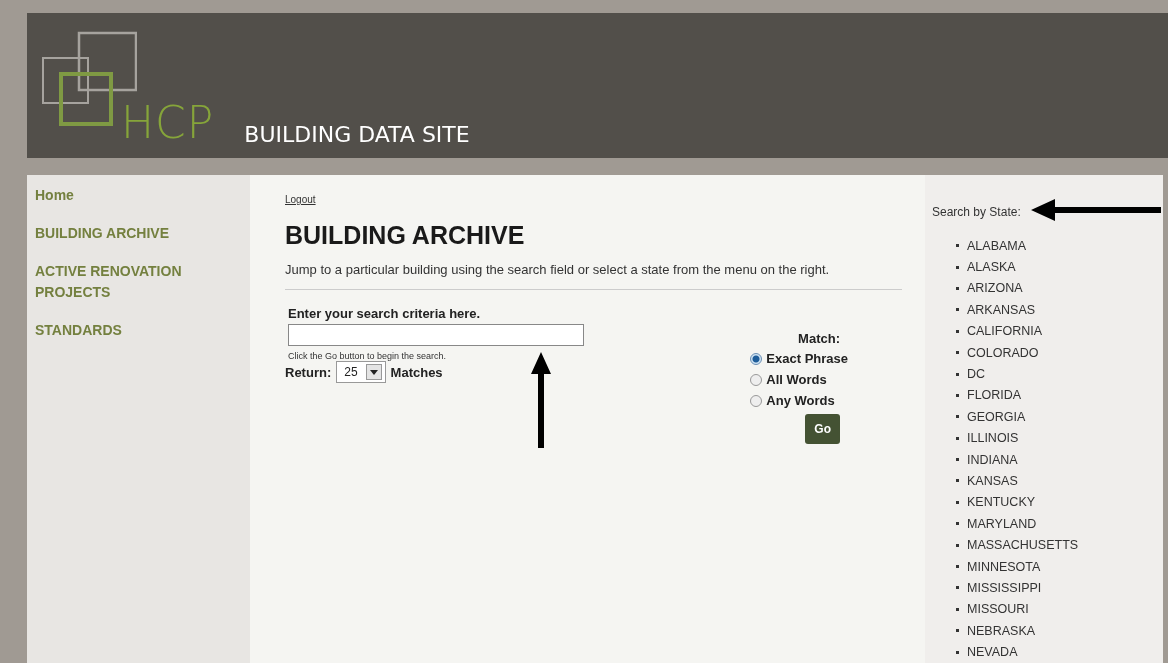 Image resolution: width=1168 pixels, height=663 pixels. Describe the element at coordinates (436, 335) in the screenshot. I see `search-field` at that location.